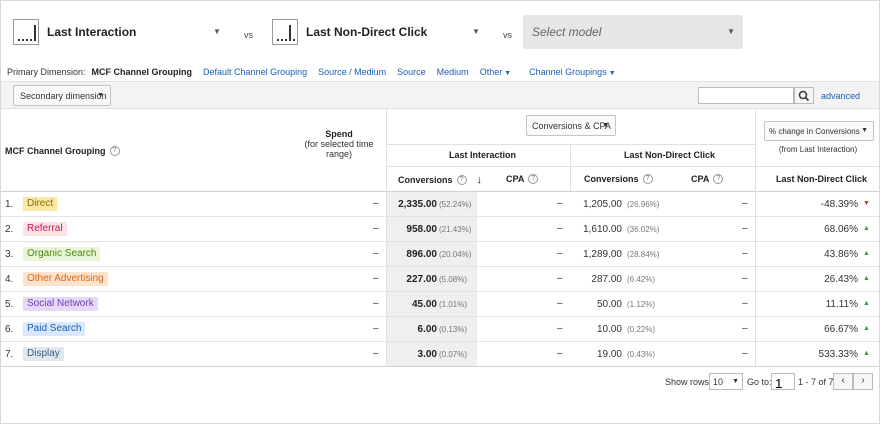 The width and height of the screenshot is (880, 424). Describe the element at coordinates (62, 151) in the screenshot. I see `mcf-column-header: MCF Channel Grouping ?` at that location.